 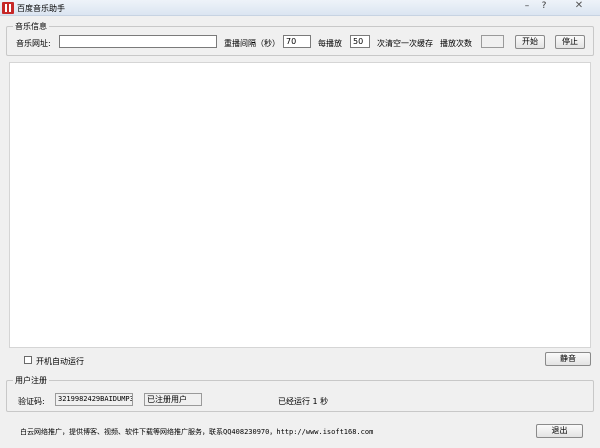 What do you see at coordinates (94, 399) in the screenshot?
I see `verification-code-field: 3219982429BAIDUMP3` at bounding box center [94, 399].